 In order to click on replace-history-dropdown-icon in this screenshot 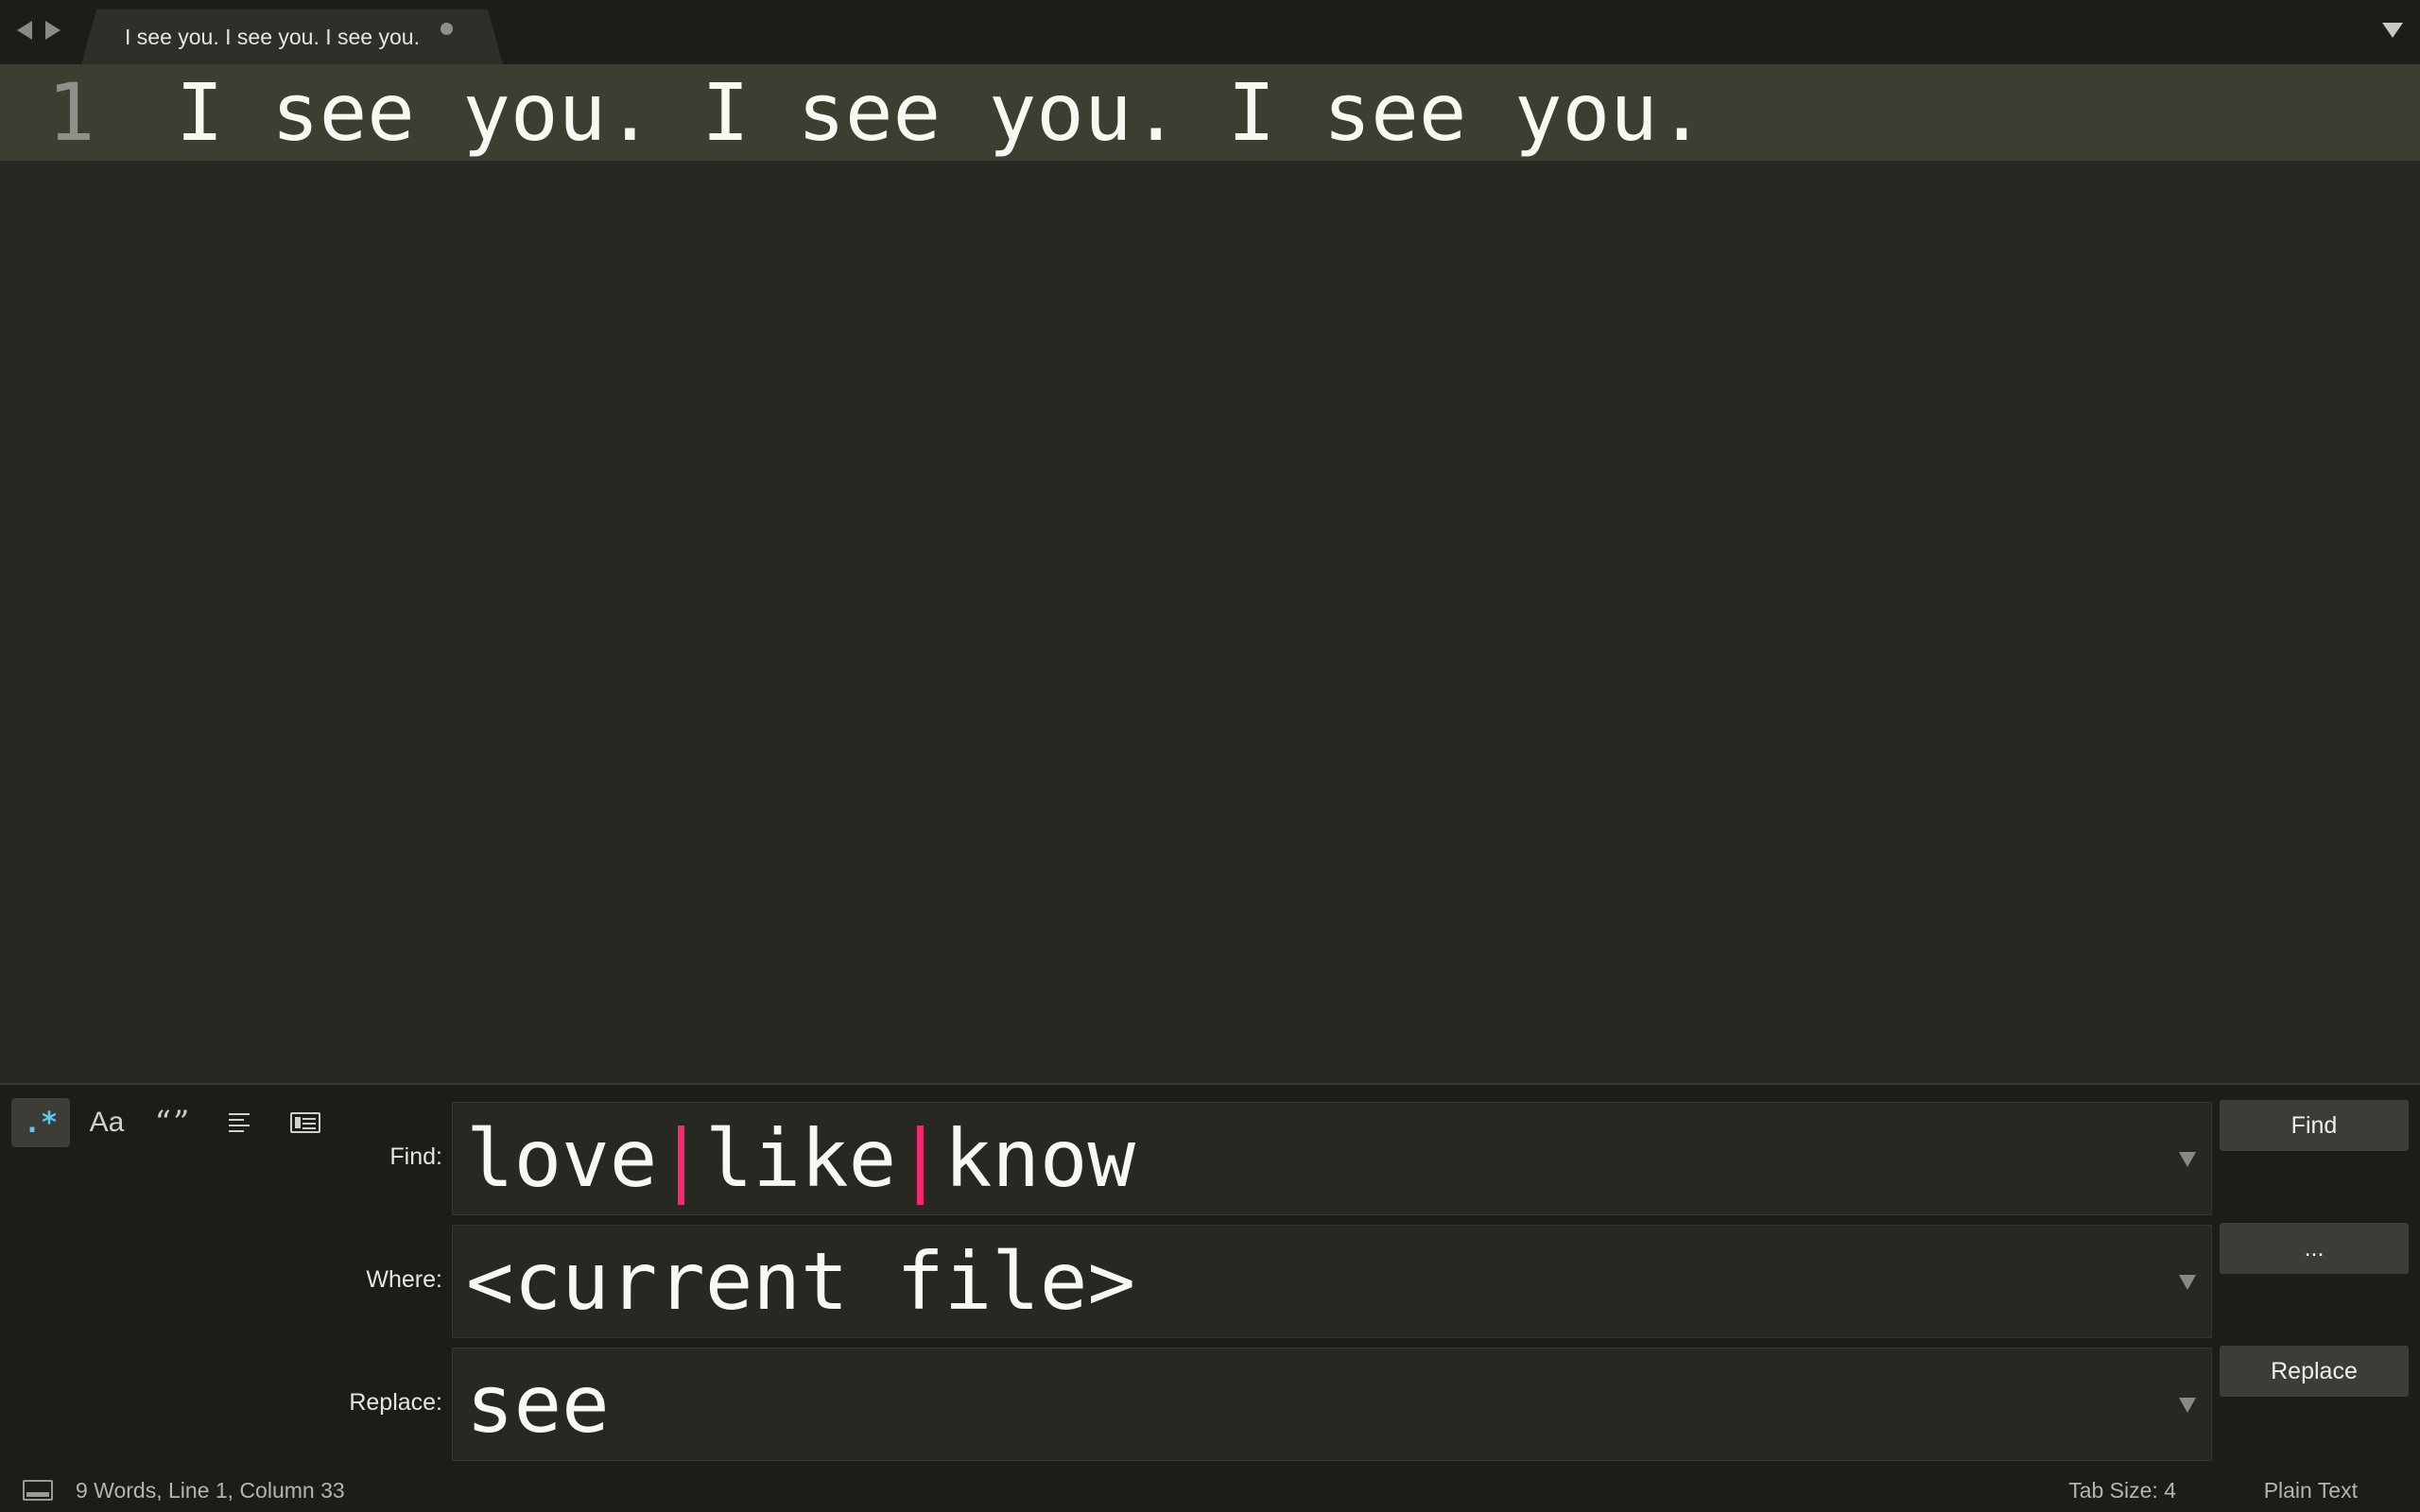, I will do `click(2187, 1405)`.